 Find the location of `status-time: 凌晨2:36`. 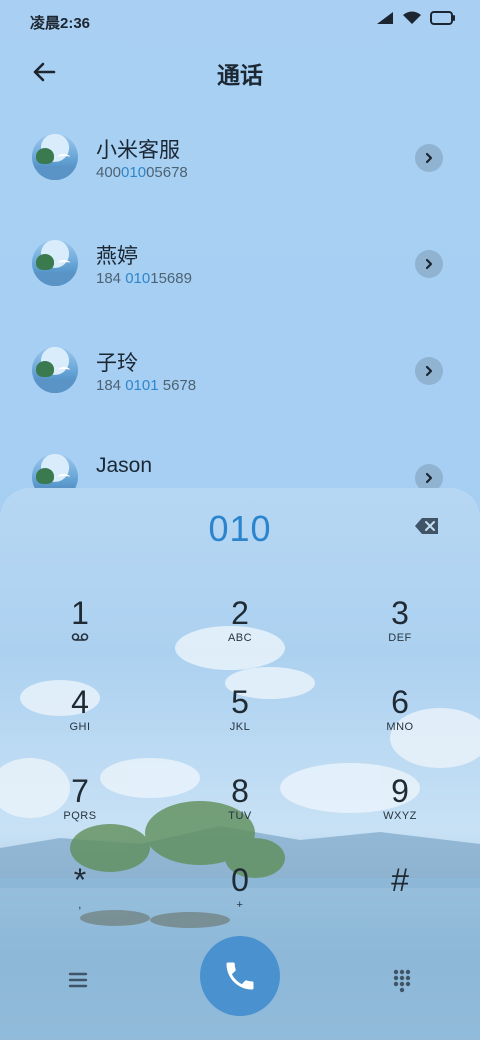

status-time: 凌晨2:36 is located at coordinates (60, 23).